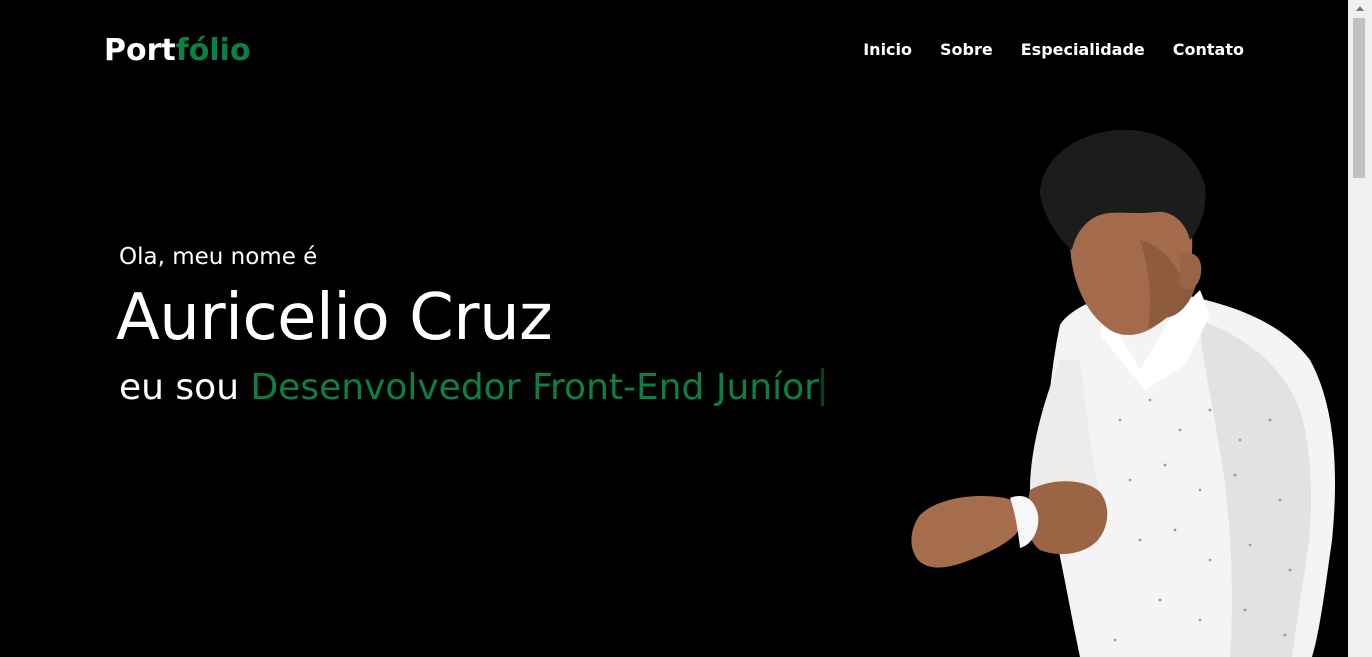  Describe the element at coordinates (1359, 98) in the screenshot. I see `scrollbar-thumb` at that location.